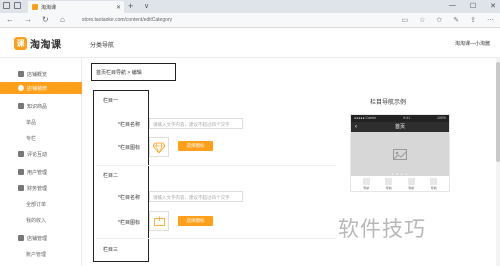  Describe the element at coordinates (102, 46) in the screenshot. I see `header-section-title: 分类导航` at that location.